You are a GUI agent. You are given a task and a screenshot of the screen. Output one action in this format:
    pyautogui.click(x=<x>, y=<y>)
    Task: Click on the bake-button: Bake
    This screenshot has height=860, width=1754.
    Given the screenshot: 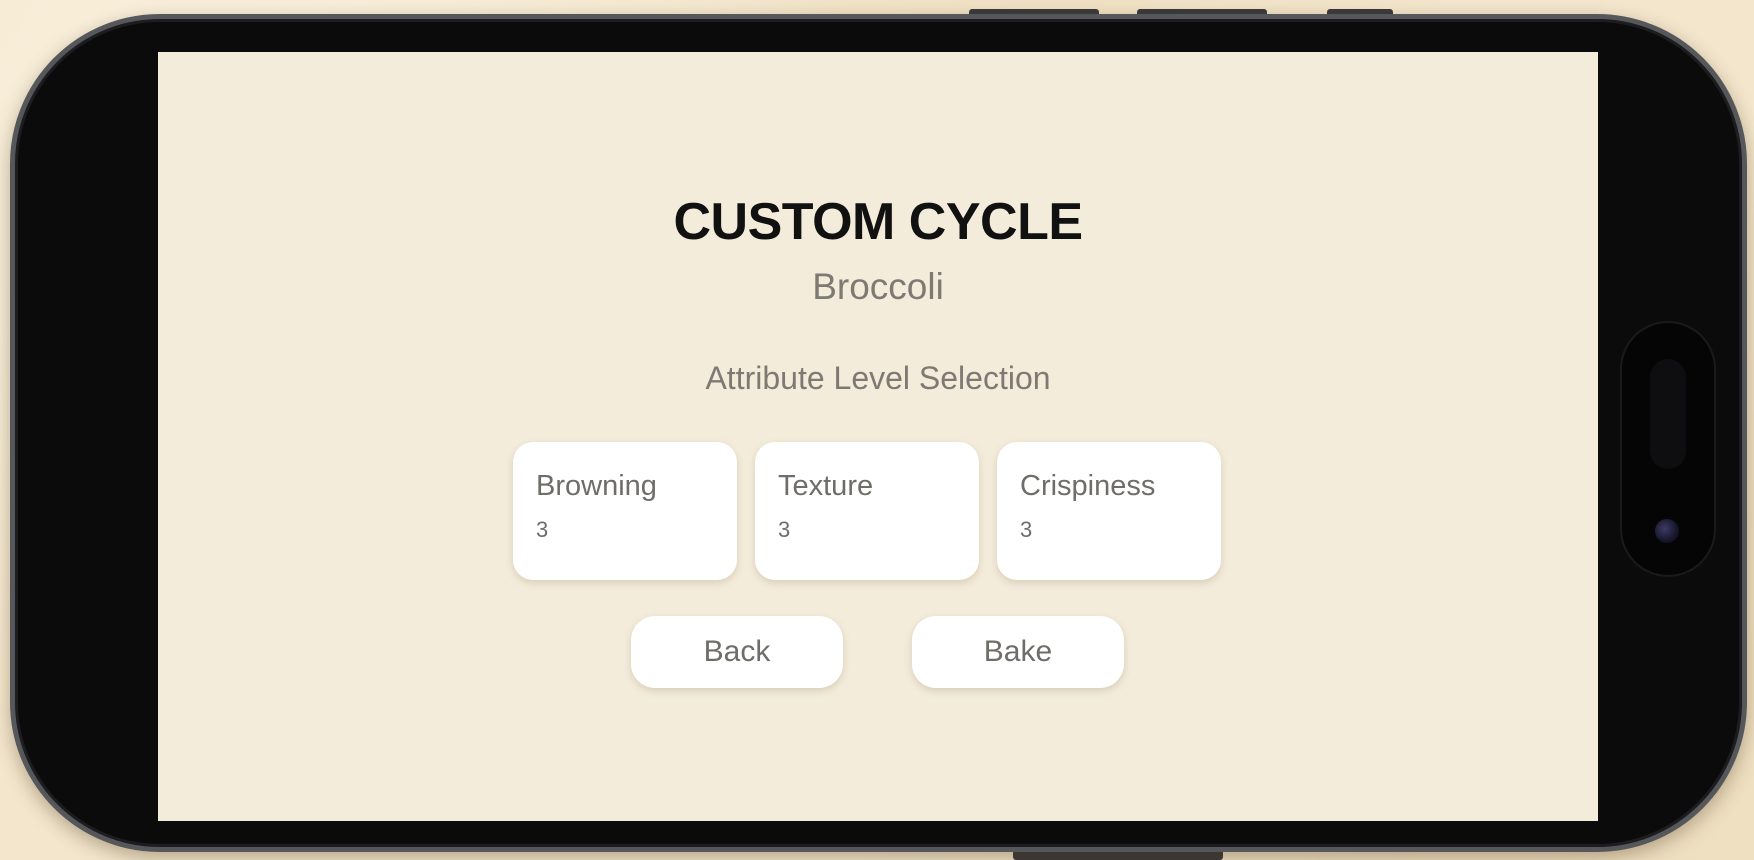 What is the action you would take?
    pyautogui.click(x=1018, y=652)
    